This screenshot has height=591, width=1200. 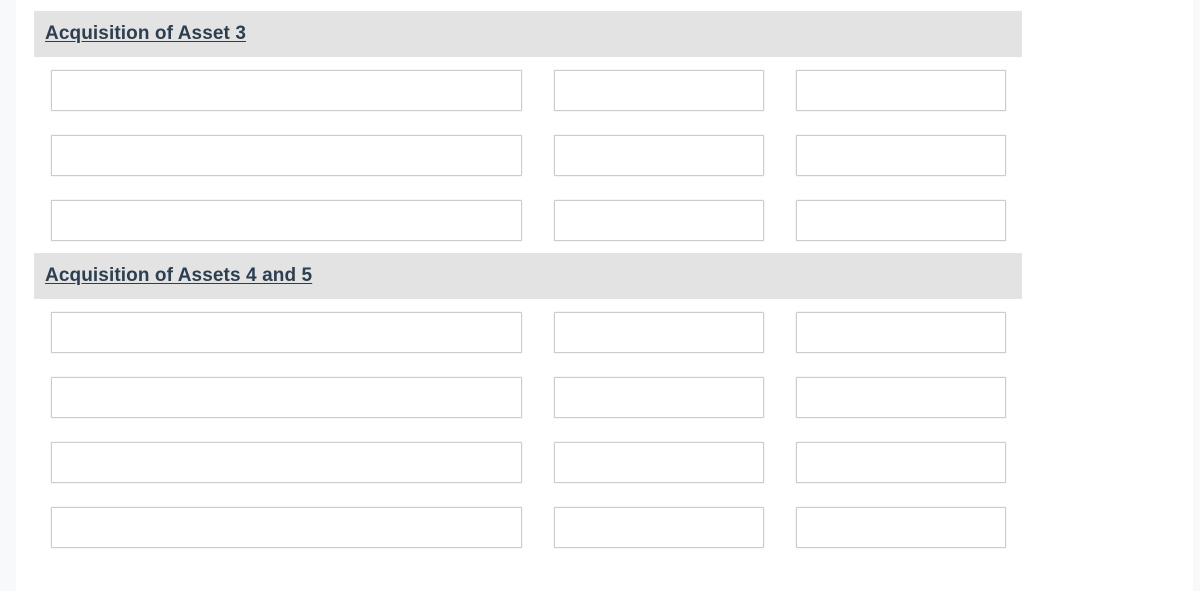 I want to click on input-assets45-row2-field1, so click(x=286, y=397).